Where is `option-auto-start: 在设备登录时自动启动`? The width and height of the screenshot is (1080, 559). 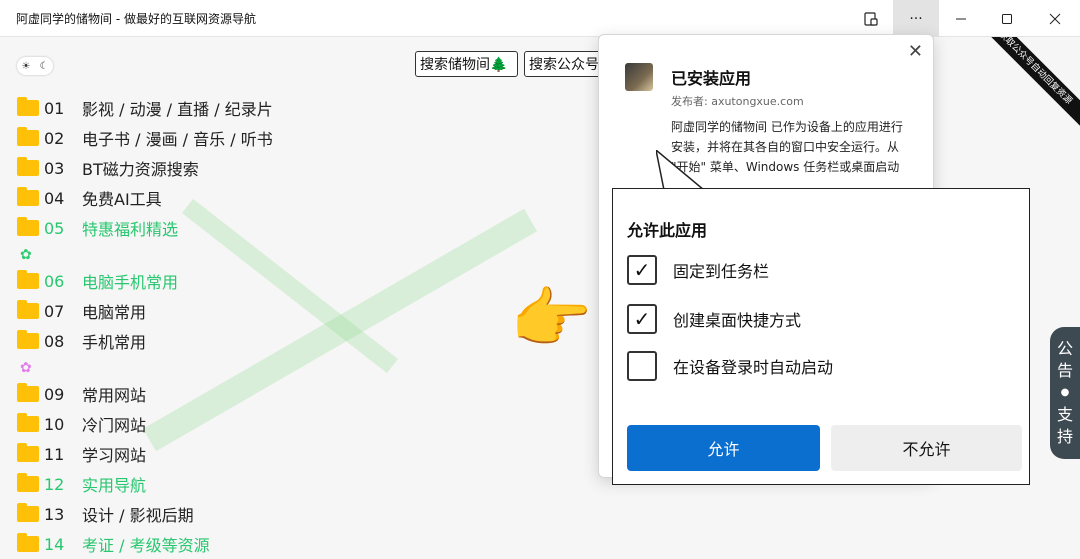
option-auto-start: 在设备登录时自动启动 is located at coordinates (730, 366).